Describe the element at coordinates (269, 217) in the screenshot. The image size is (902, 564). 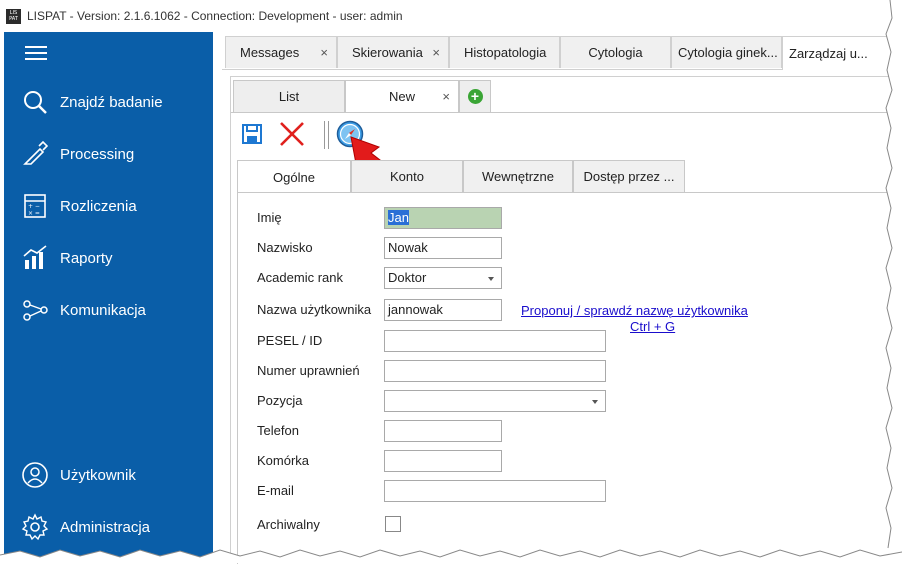
I see `imie-label: Imię` at that location.